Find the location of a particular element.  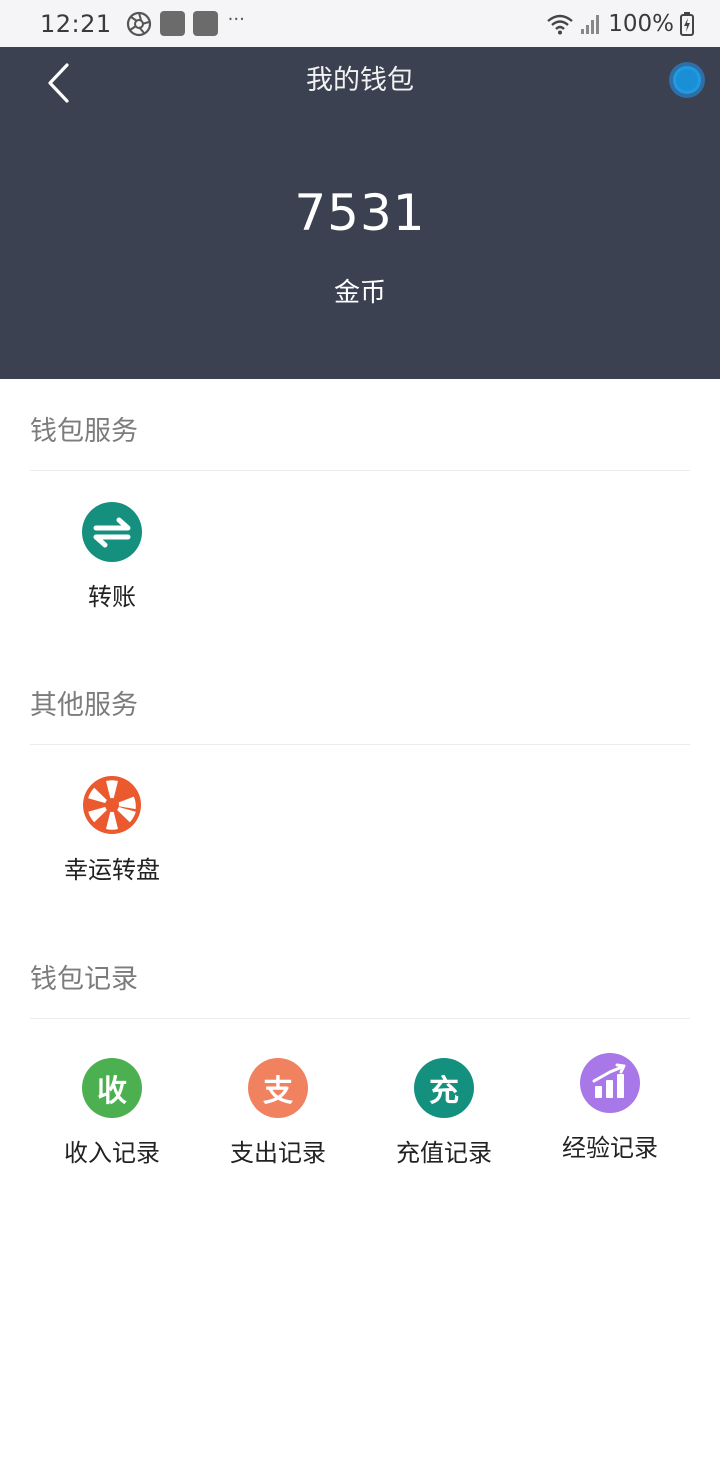

lucky-wheel-button: 幸运转盘 is located at coordinates (112, 830).